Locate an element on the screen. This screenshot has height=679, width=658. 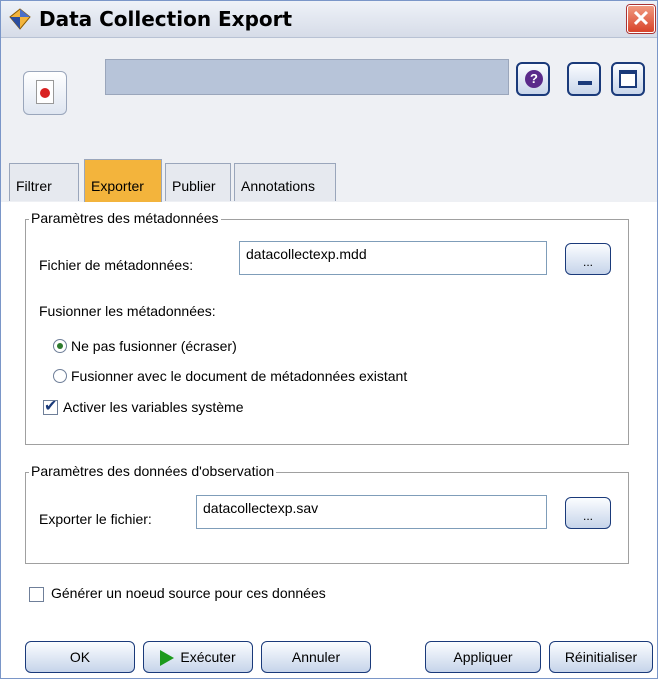
ok-button: OK is located at coordinates (80, 657).